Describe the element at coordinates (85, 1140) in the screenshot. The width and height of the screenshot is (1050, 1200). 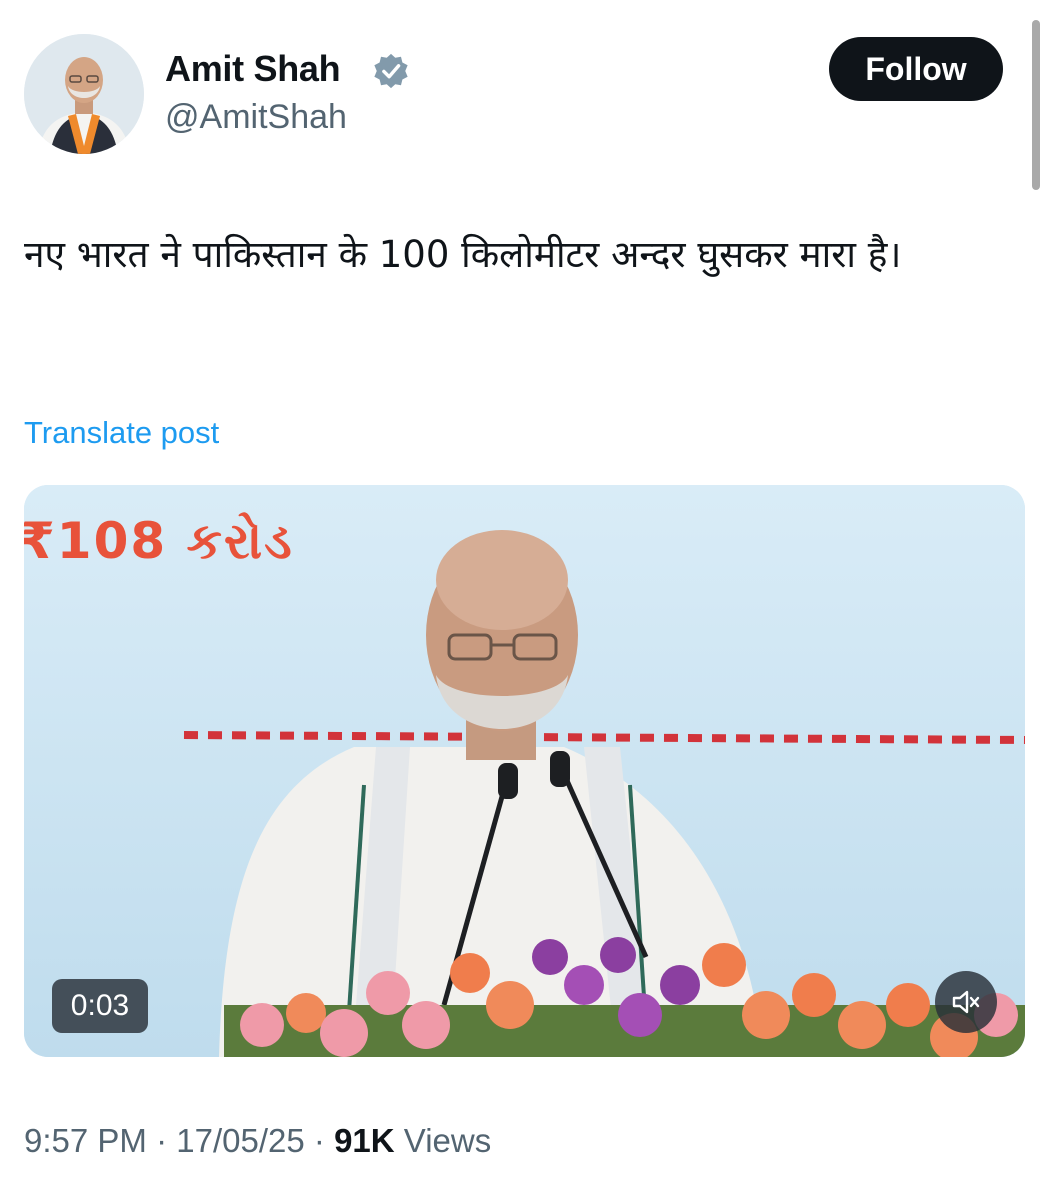
I see `post-time: 9:57 PM` at that location.